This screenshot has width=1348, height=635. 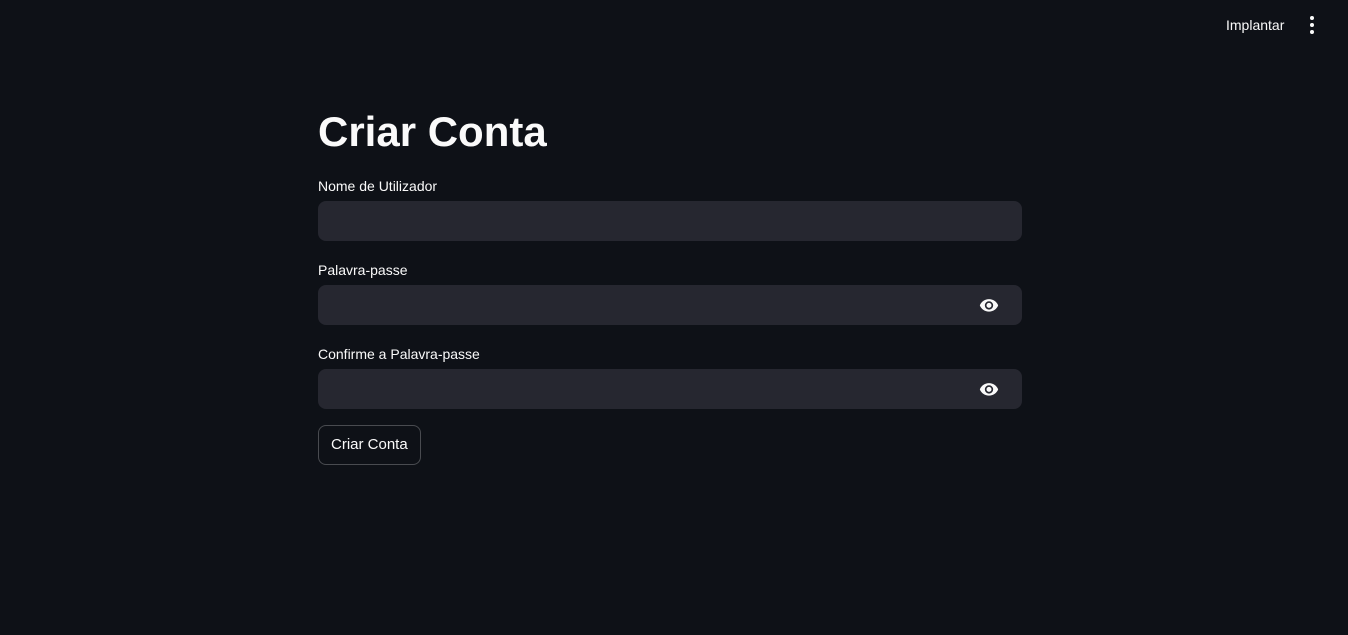 What do you see at coordinates (1255, 25) in the screenshot?
I see `deploy-button: Implantar` at bounding box center [1255, 25].